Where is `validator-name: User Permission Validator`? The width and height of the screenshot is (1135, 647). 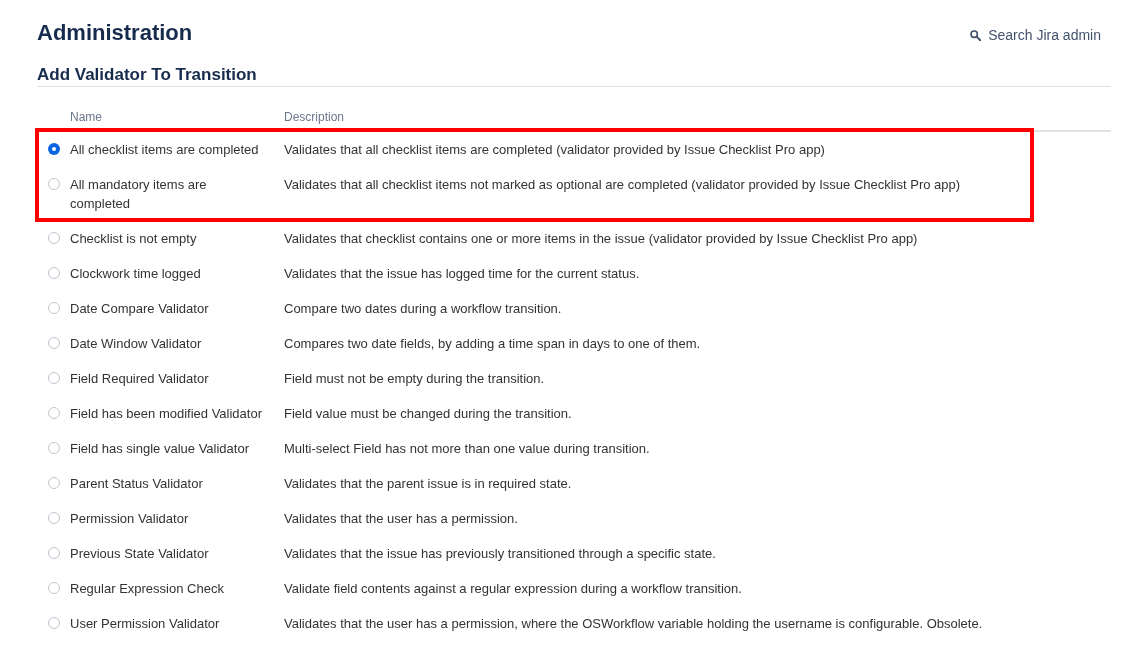 validator-name: User Permission Validator is located at coordinates (145, 623).